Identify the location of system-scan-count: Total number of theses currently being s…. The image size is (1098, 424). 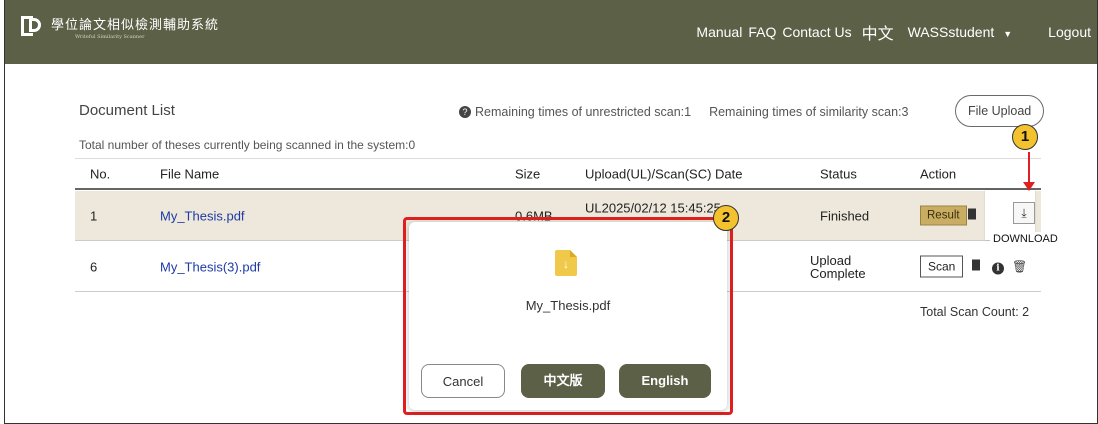
(247, 145).